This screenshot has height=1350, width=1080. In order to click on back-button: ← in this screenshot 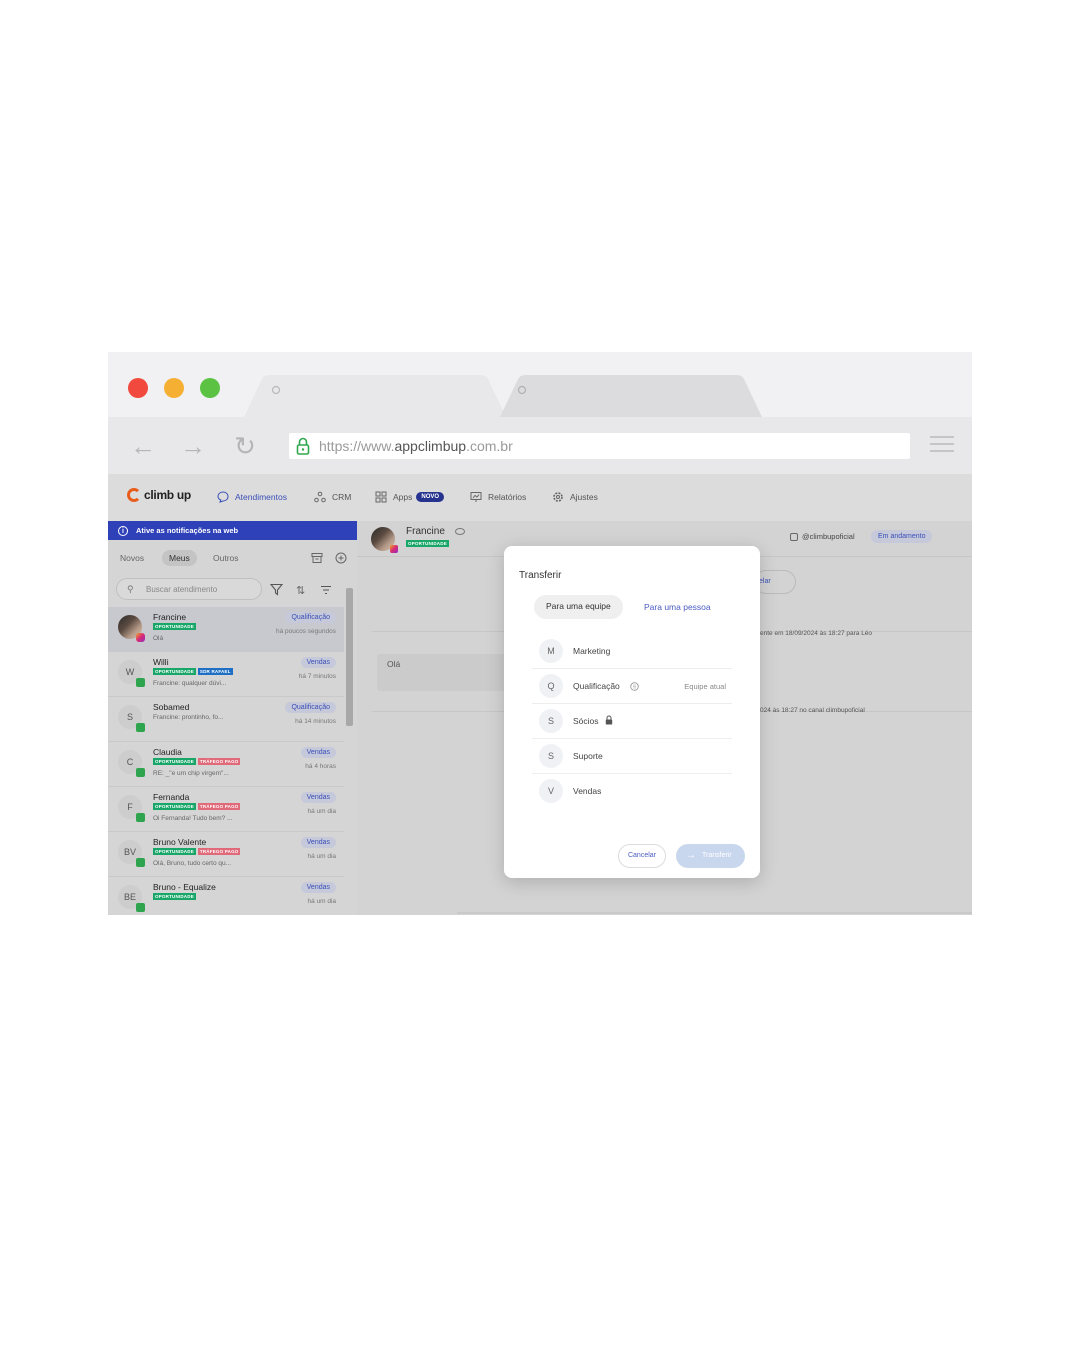, I will do `click(143, 446)`.